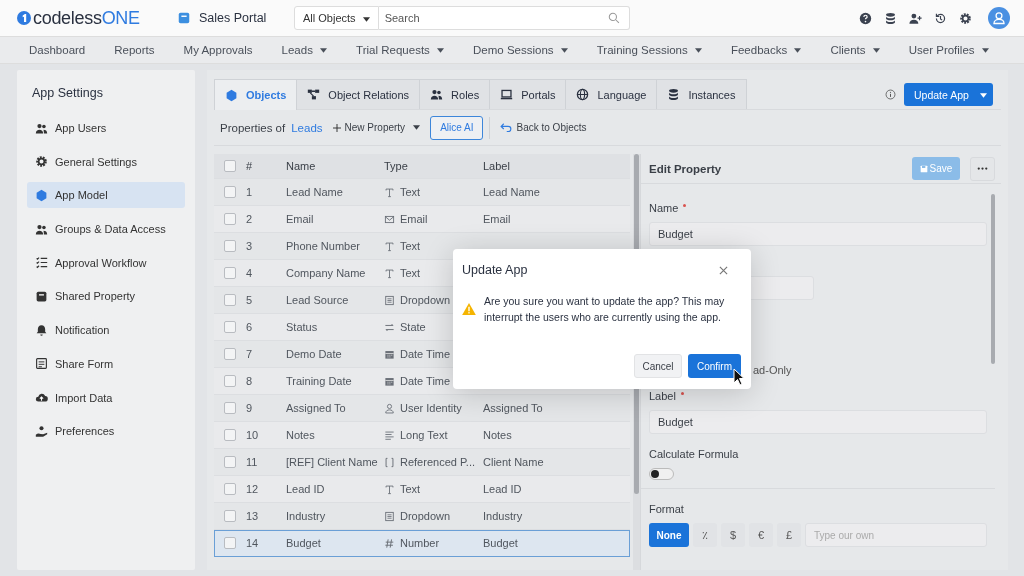  I want to click on tab: Roles, so click(455, 94).